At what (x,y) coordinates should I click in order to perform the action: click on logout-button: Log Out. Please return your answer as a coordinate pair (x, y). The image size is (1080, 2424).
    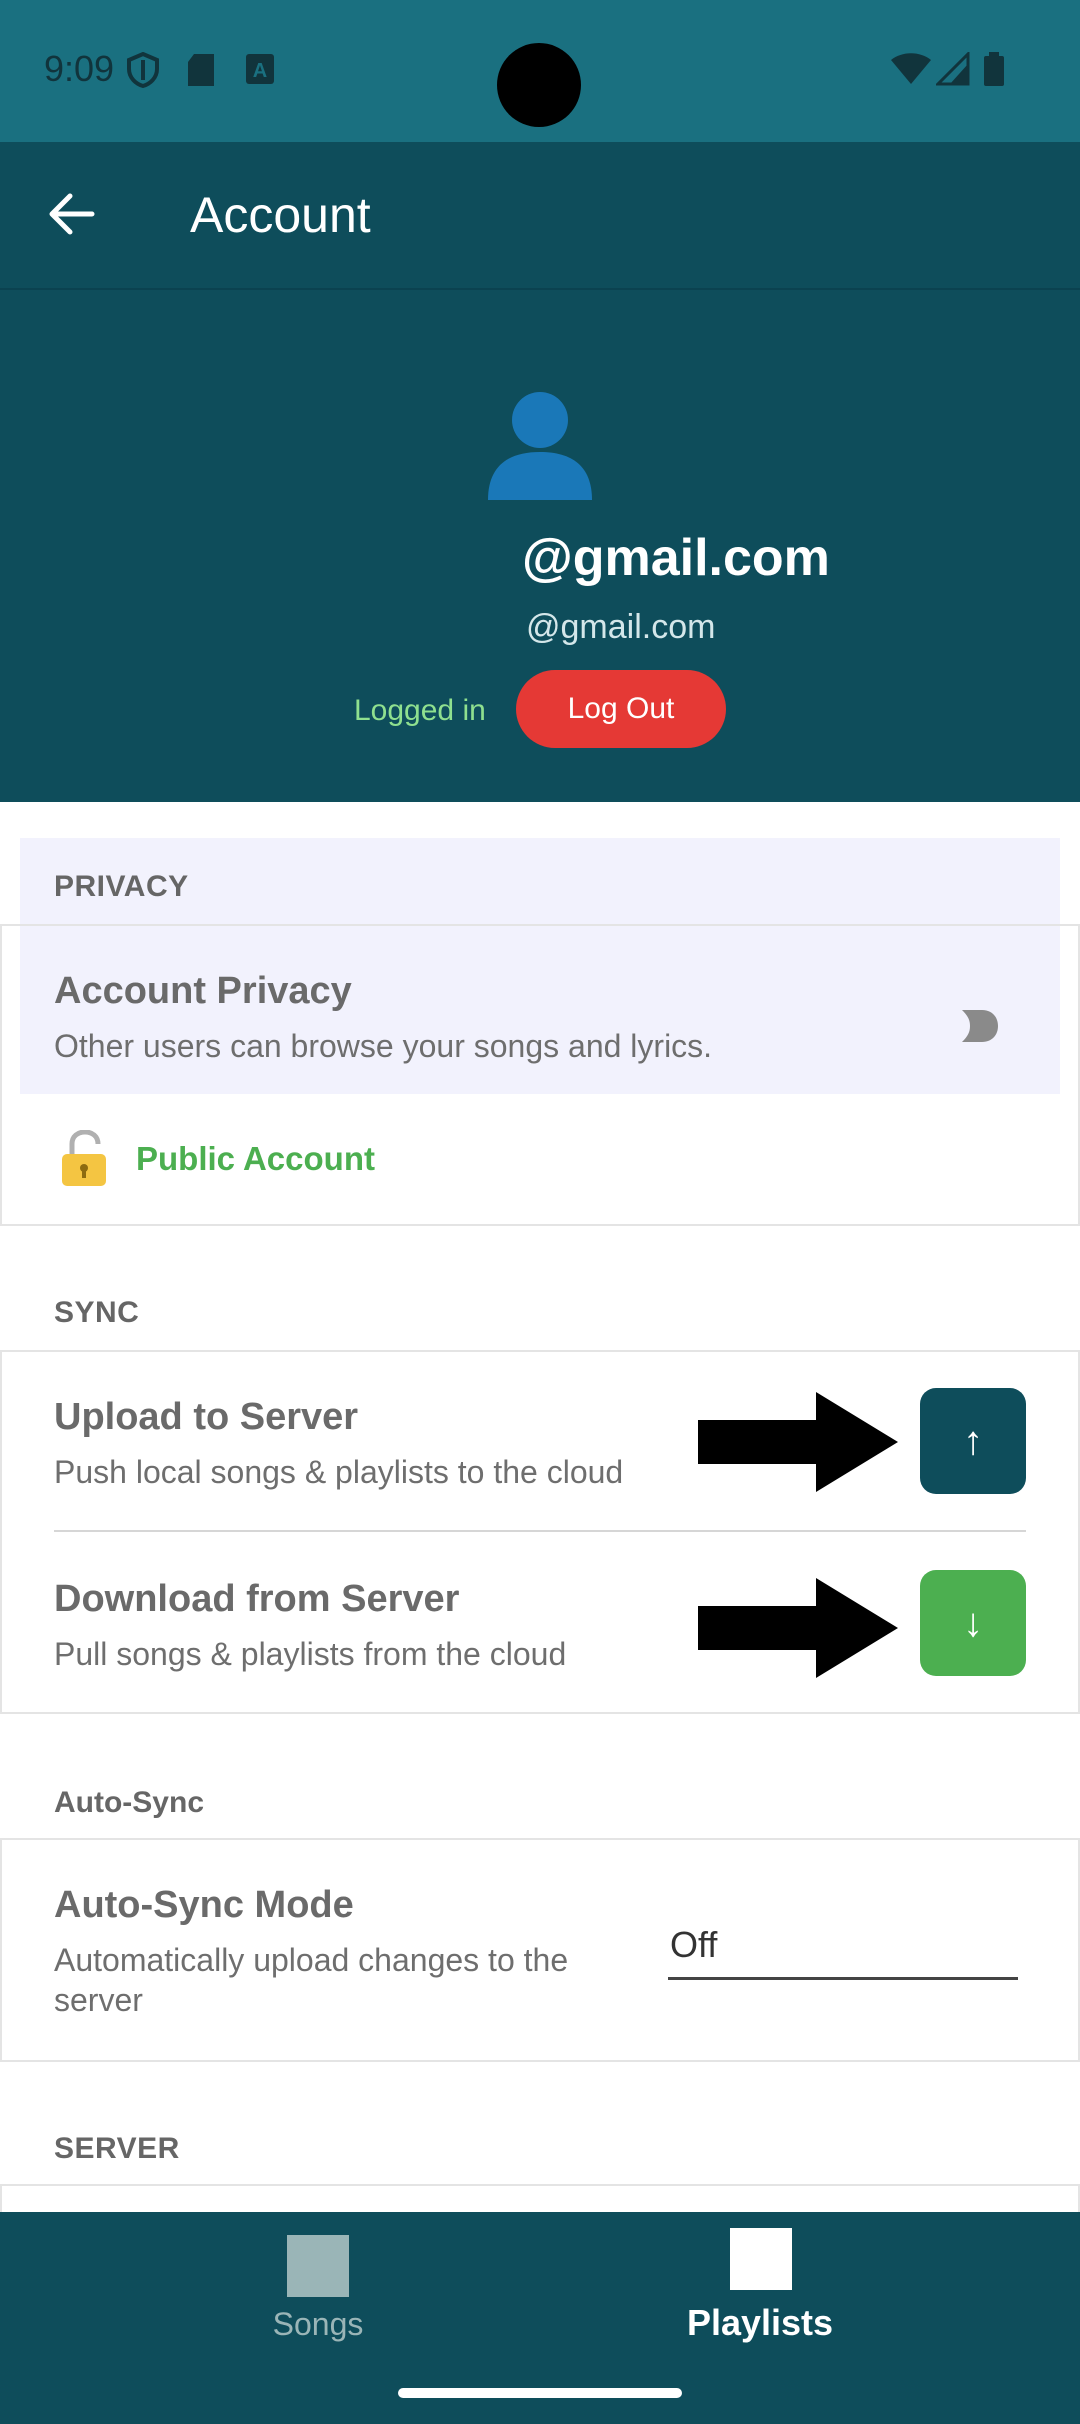
    Looking at the image, I should click on (621, 709).